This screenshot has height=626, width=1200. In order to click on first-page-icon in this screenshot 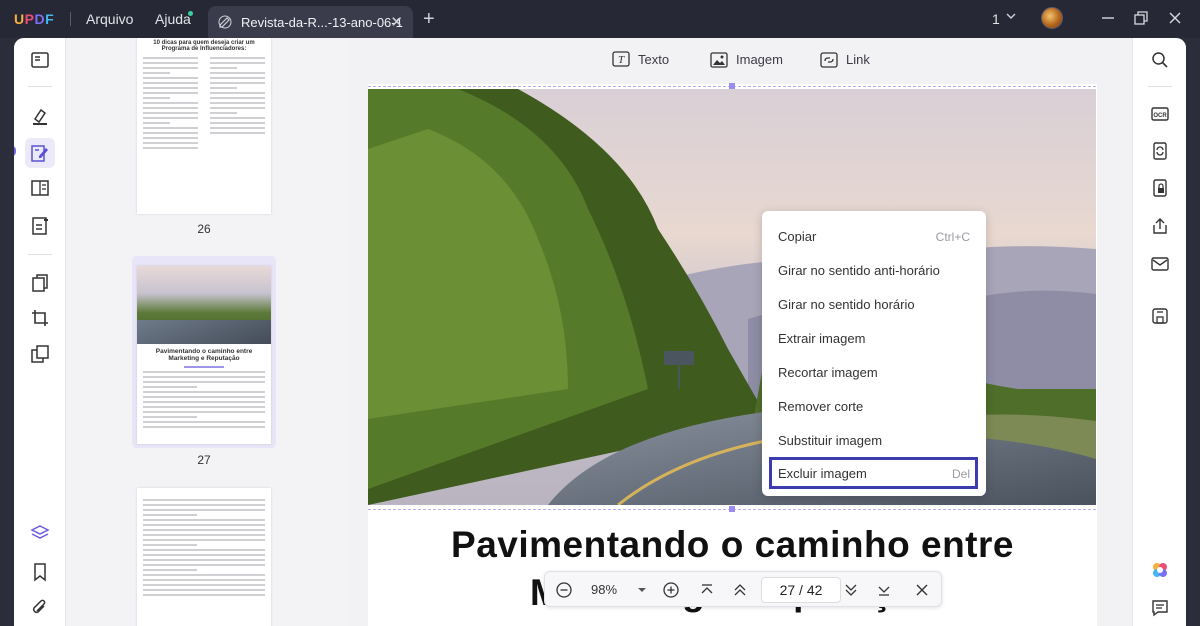, I will do `click(707, 590)`.